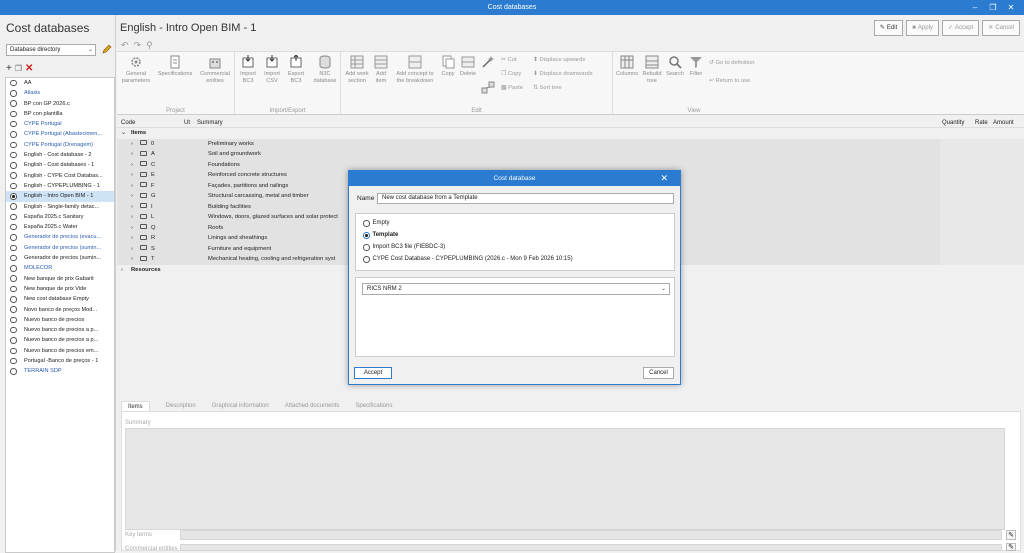  Describe the element at coordinates (559, 60) in the screenshot. I see `displace-upwards-button: ⬆ Displace upwards` at that location.